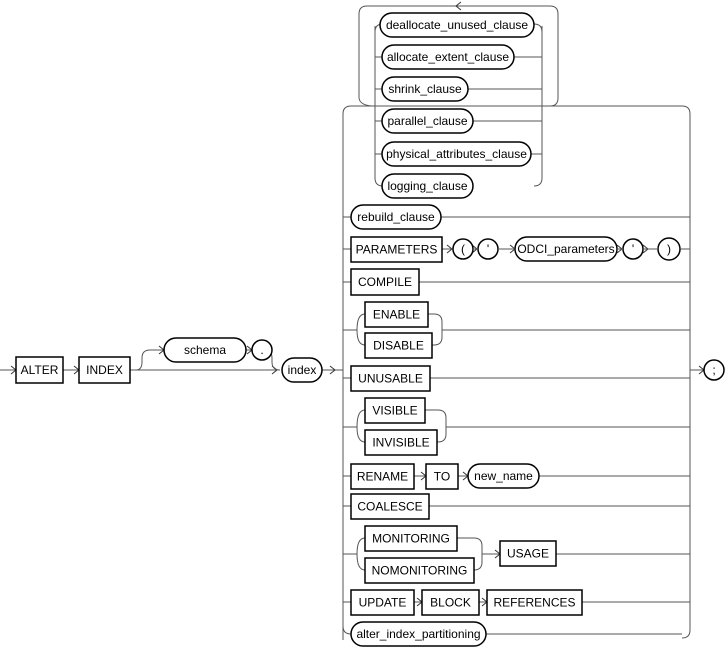 The height and width of the screenshot is (649, 728). Describe the element at coordinates (382, 477) in the screenshot. I see `rename-label: RENAME` at that location.